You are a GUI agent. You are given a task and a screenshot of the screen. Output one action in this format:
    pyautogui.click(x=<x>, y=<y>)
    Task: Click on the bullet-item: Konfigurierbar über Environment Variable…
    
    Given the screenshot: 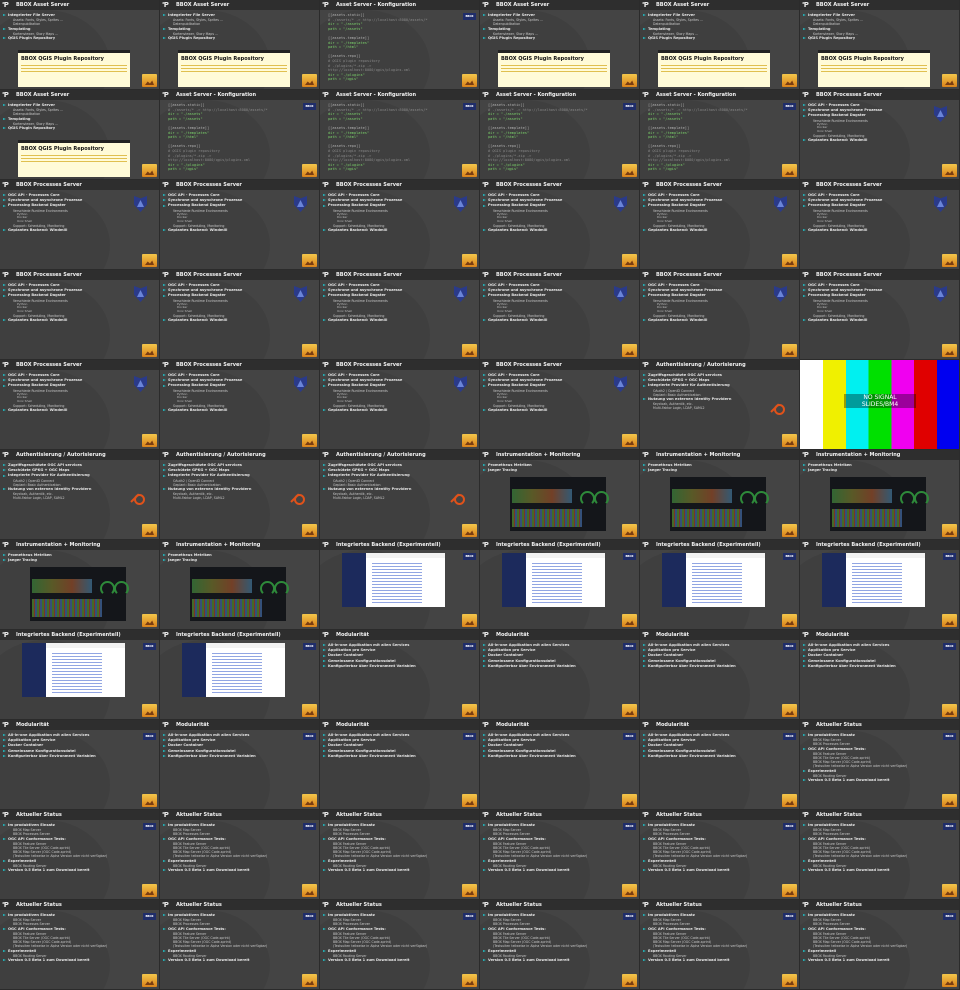 What is the action you would take?
    pyautogui.click(x=399, y=756)
    